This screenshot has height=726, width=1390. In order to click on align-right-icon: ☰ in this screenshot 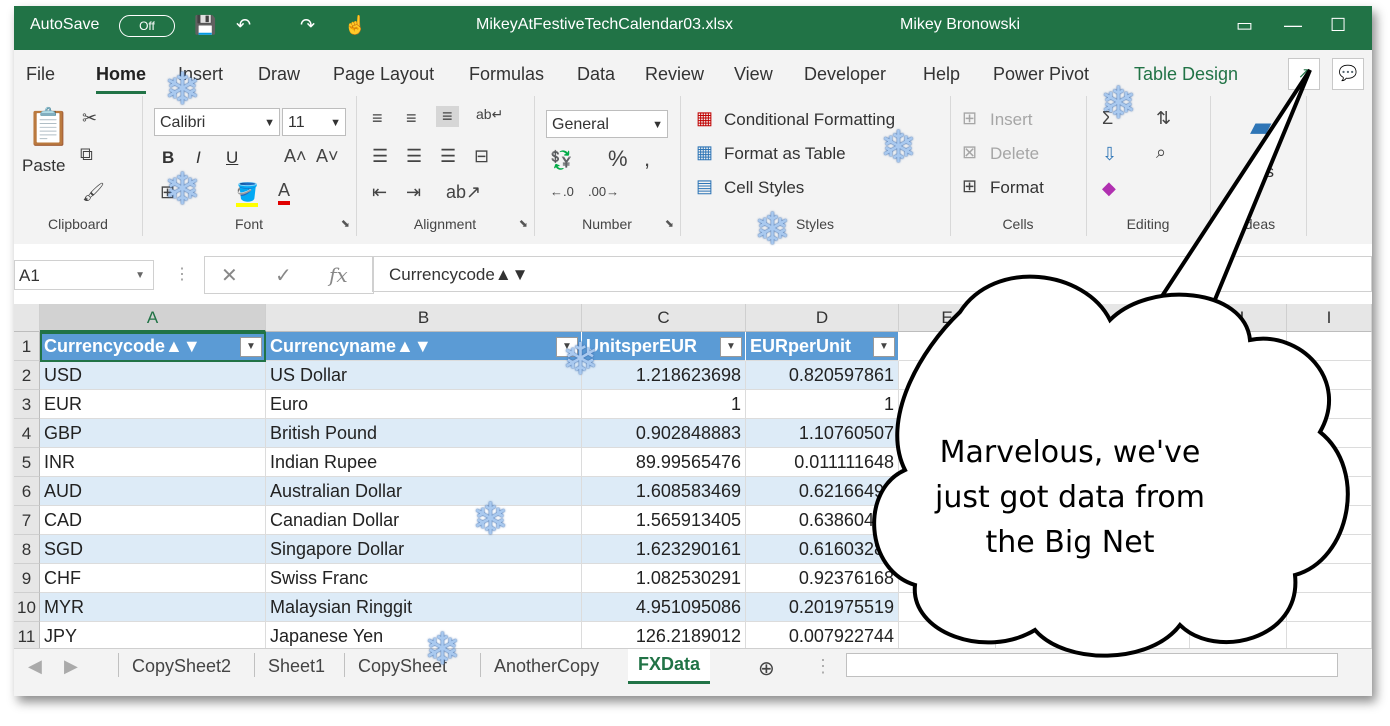, I will do `click(448, 156)`.